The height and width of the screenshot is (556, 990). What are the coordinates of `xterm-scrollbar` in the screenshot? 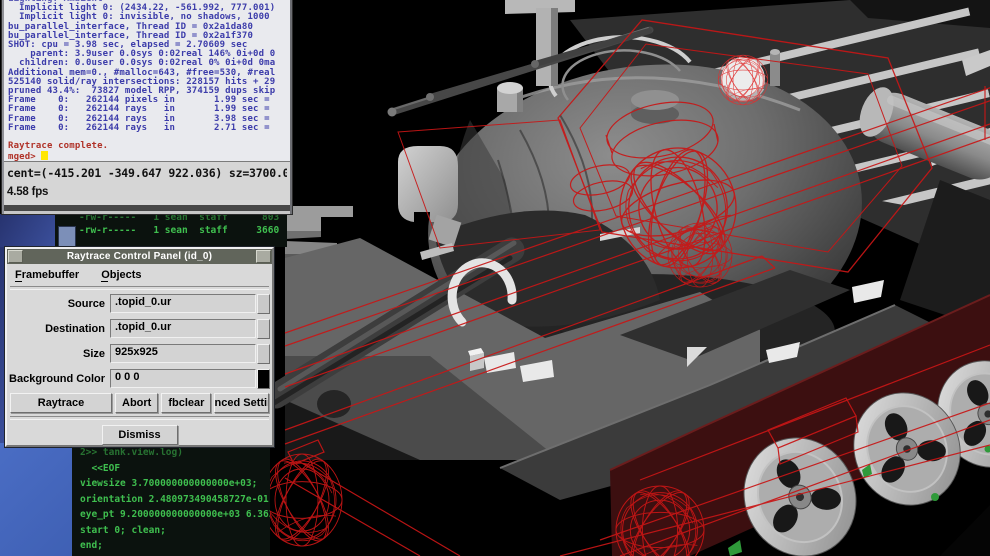 It's located at (67, 236).